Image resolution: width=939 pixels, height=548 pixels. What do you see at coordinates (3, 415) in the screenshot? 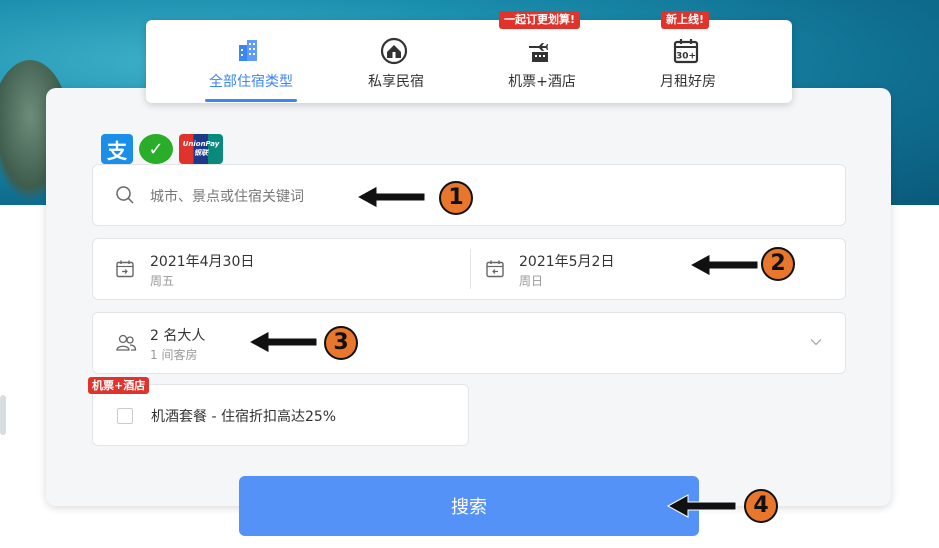
I see `background-fragment` at bounding box center [3, 415].